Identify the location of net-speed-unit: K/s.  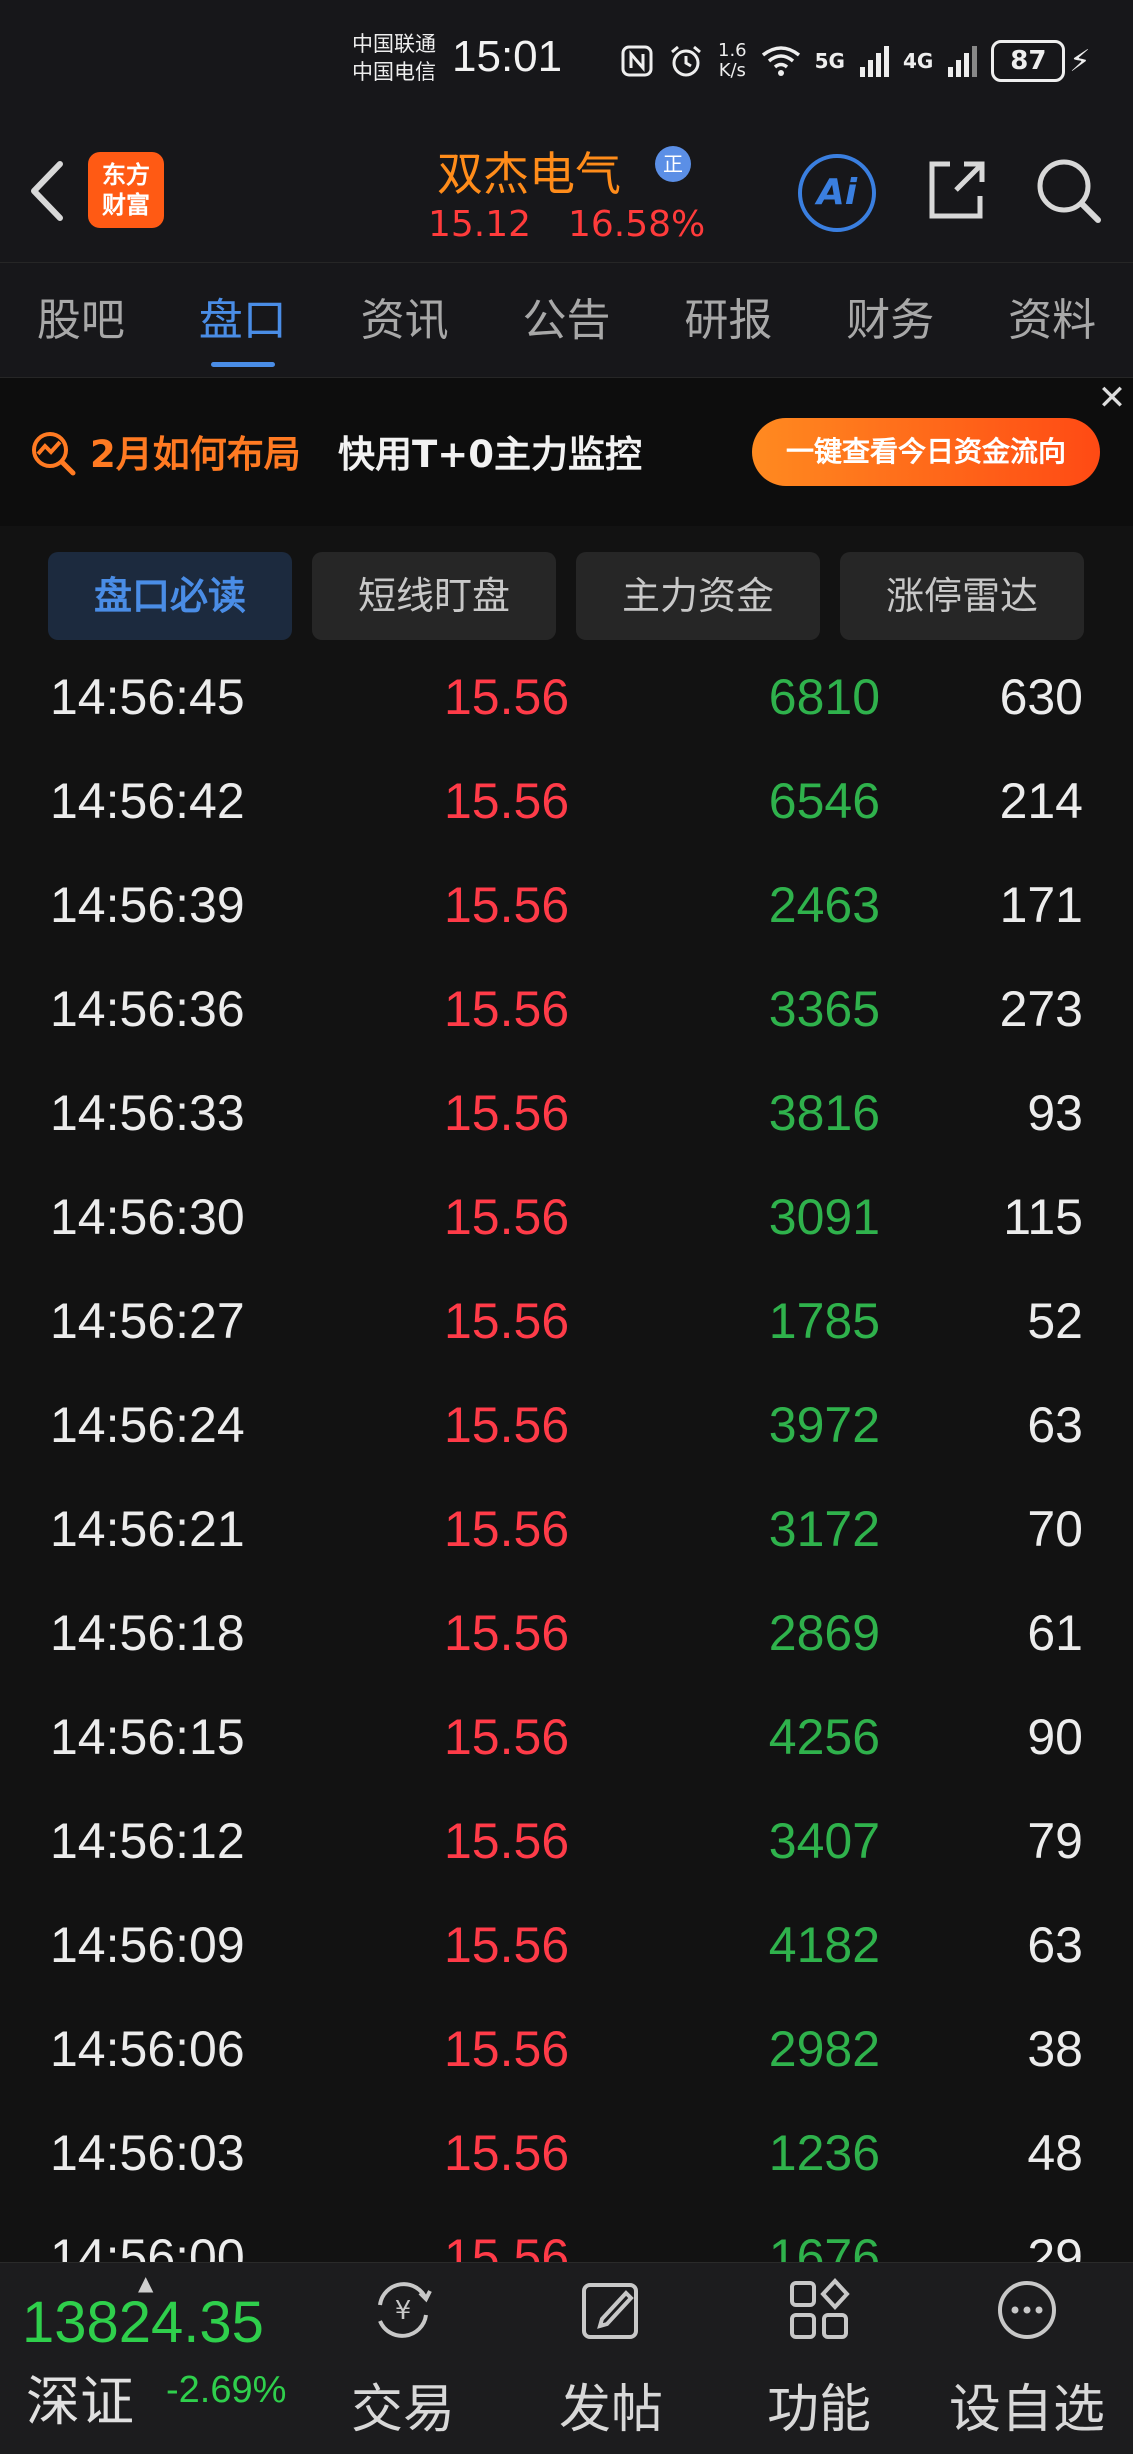
(732, 70).